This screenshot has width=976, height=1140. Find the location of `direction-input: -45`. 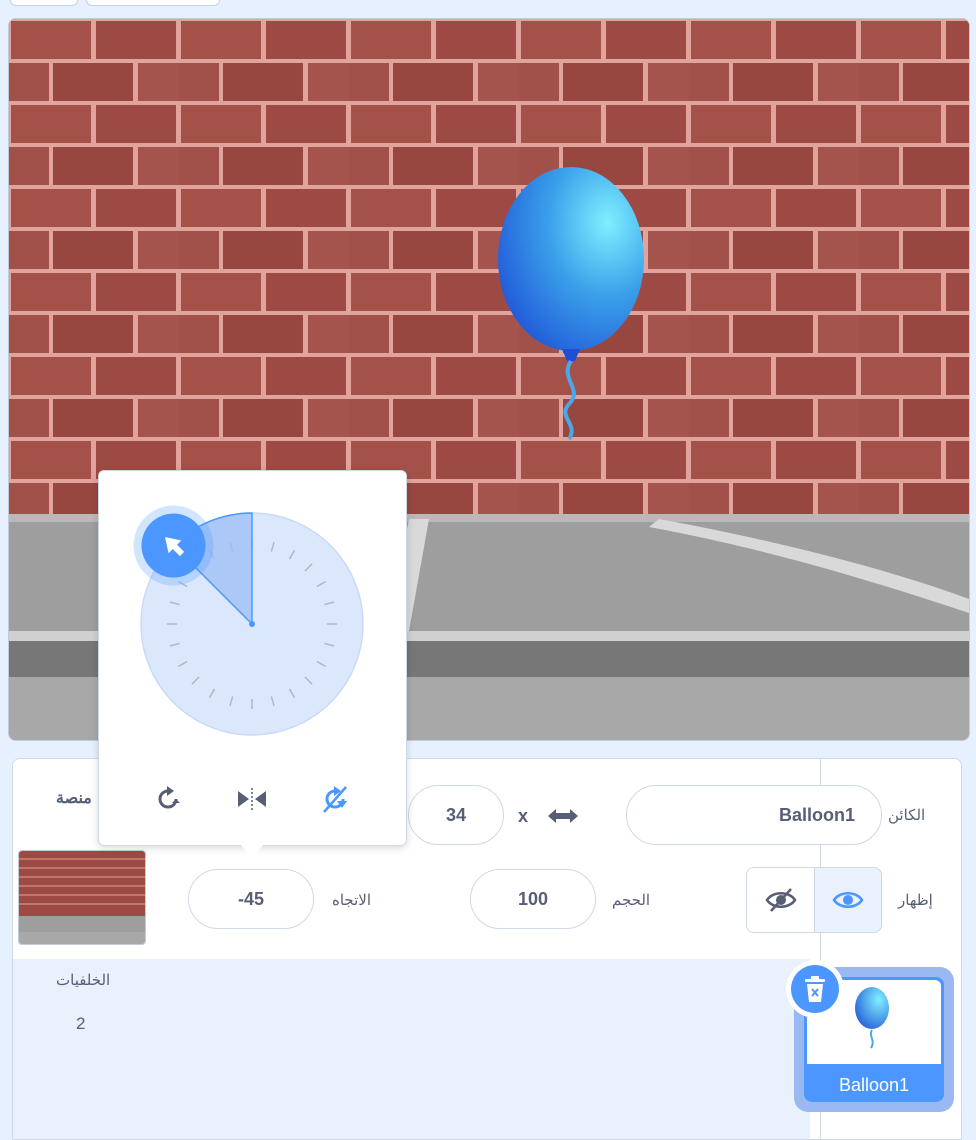

direction-input: -45 is located at coordinates (251, 899).